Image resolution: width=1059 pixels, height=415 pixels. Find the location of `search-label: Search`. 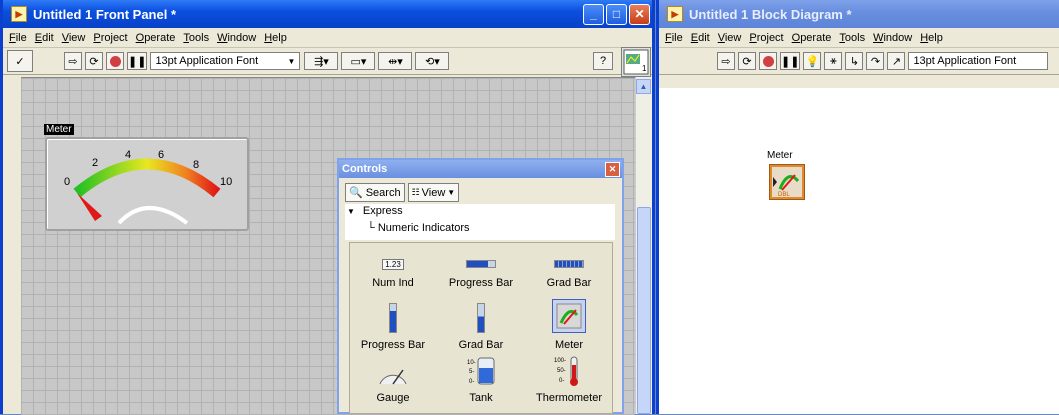

search-label: Search is located at coordinates (383, 192).